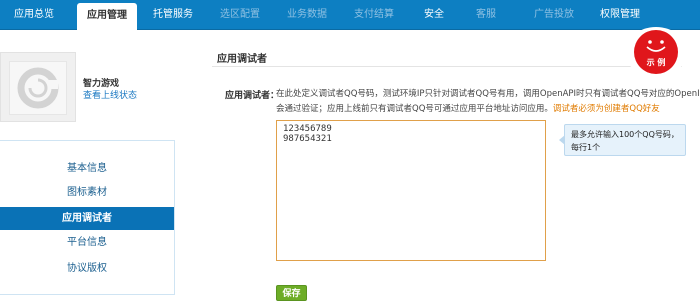  What do you see at coordinates (242, 59) in the screenshot?
I see `page-title: 应用调试者` at bounding box center [242, 59].